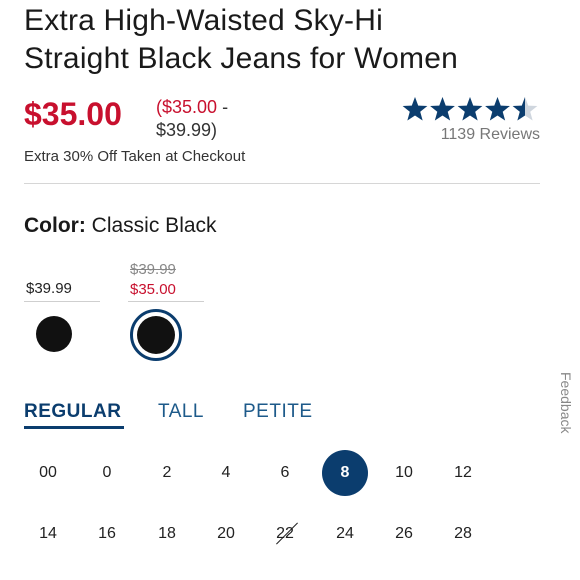 Image resolution: width=580 pixels, height=580 pixels. What do you see at coordinates (203, 20) in the screenshot?
I see `product-title-line1: Extra High-Waisted Sky-Hi` at bounding box center [203, 20].